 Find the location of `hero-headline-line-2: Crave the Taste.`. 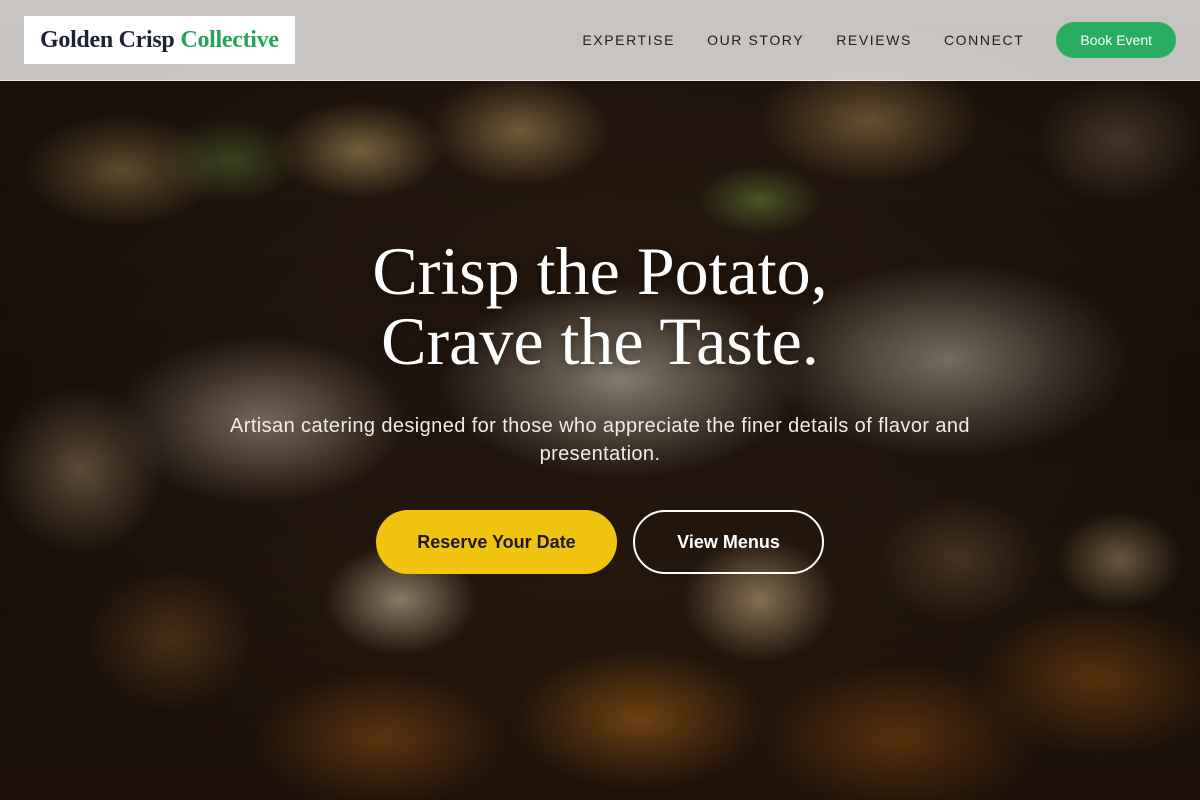

hero-headline-line-2: Crave the Taste. is located at coordinates (600, 341).